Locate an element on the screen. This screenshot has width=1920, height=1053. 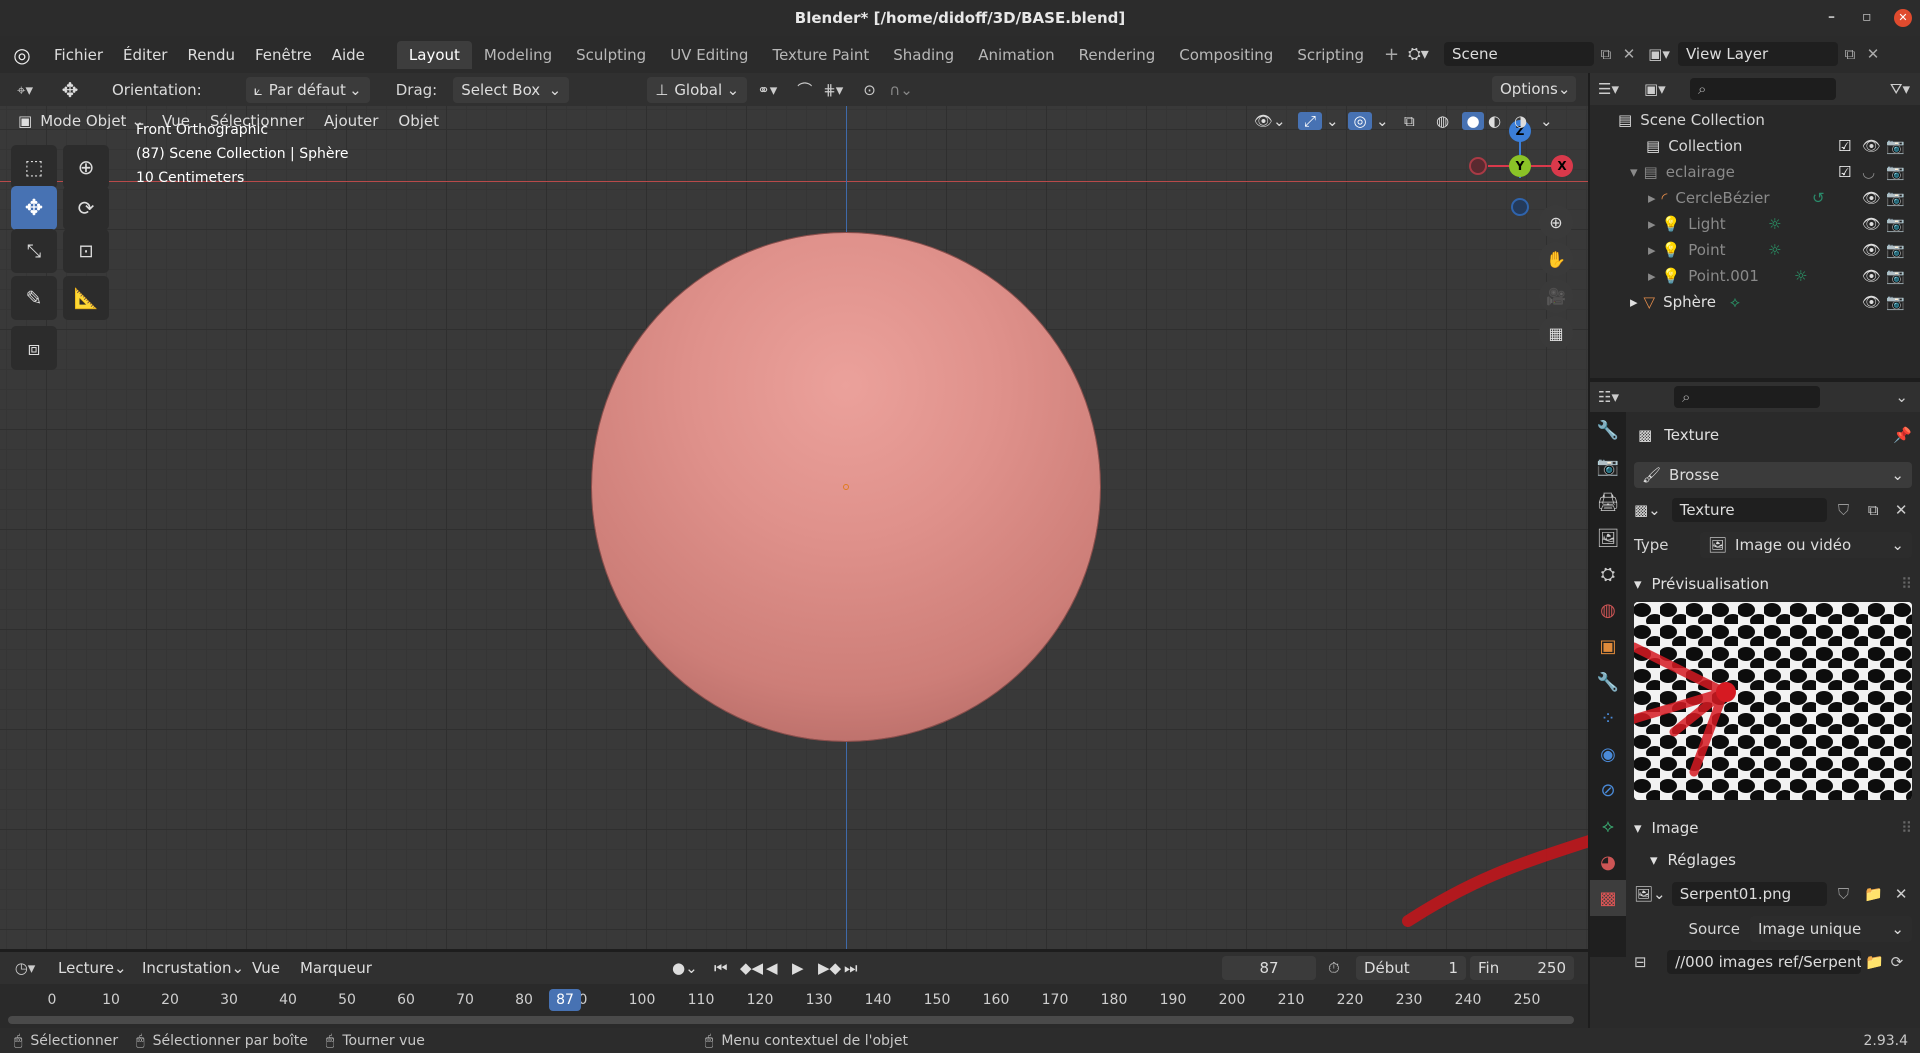
outliner-row-eclairage: ▾ ▤ eclairage ☑ ◡ 📷 is located at coordinates (1755, 172).